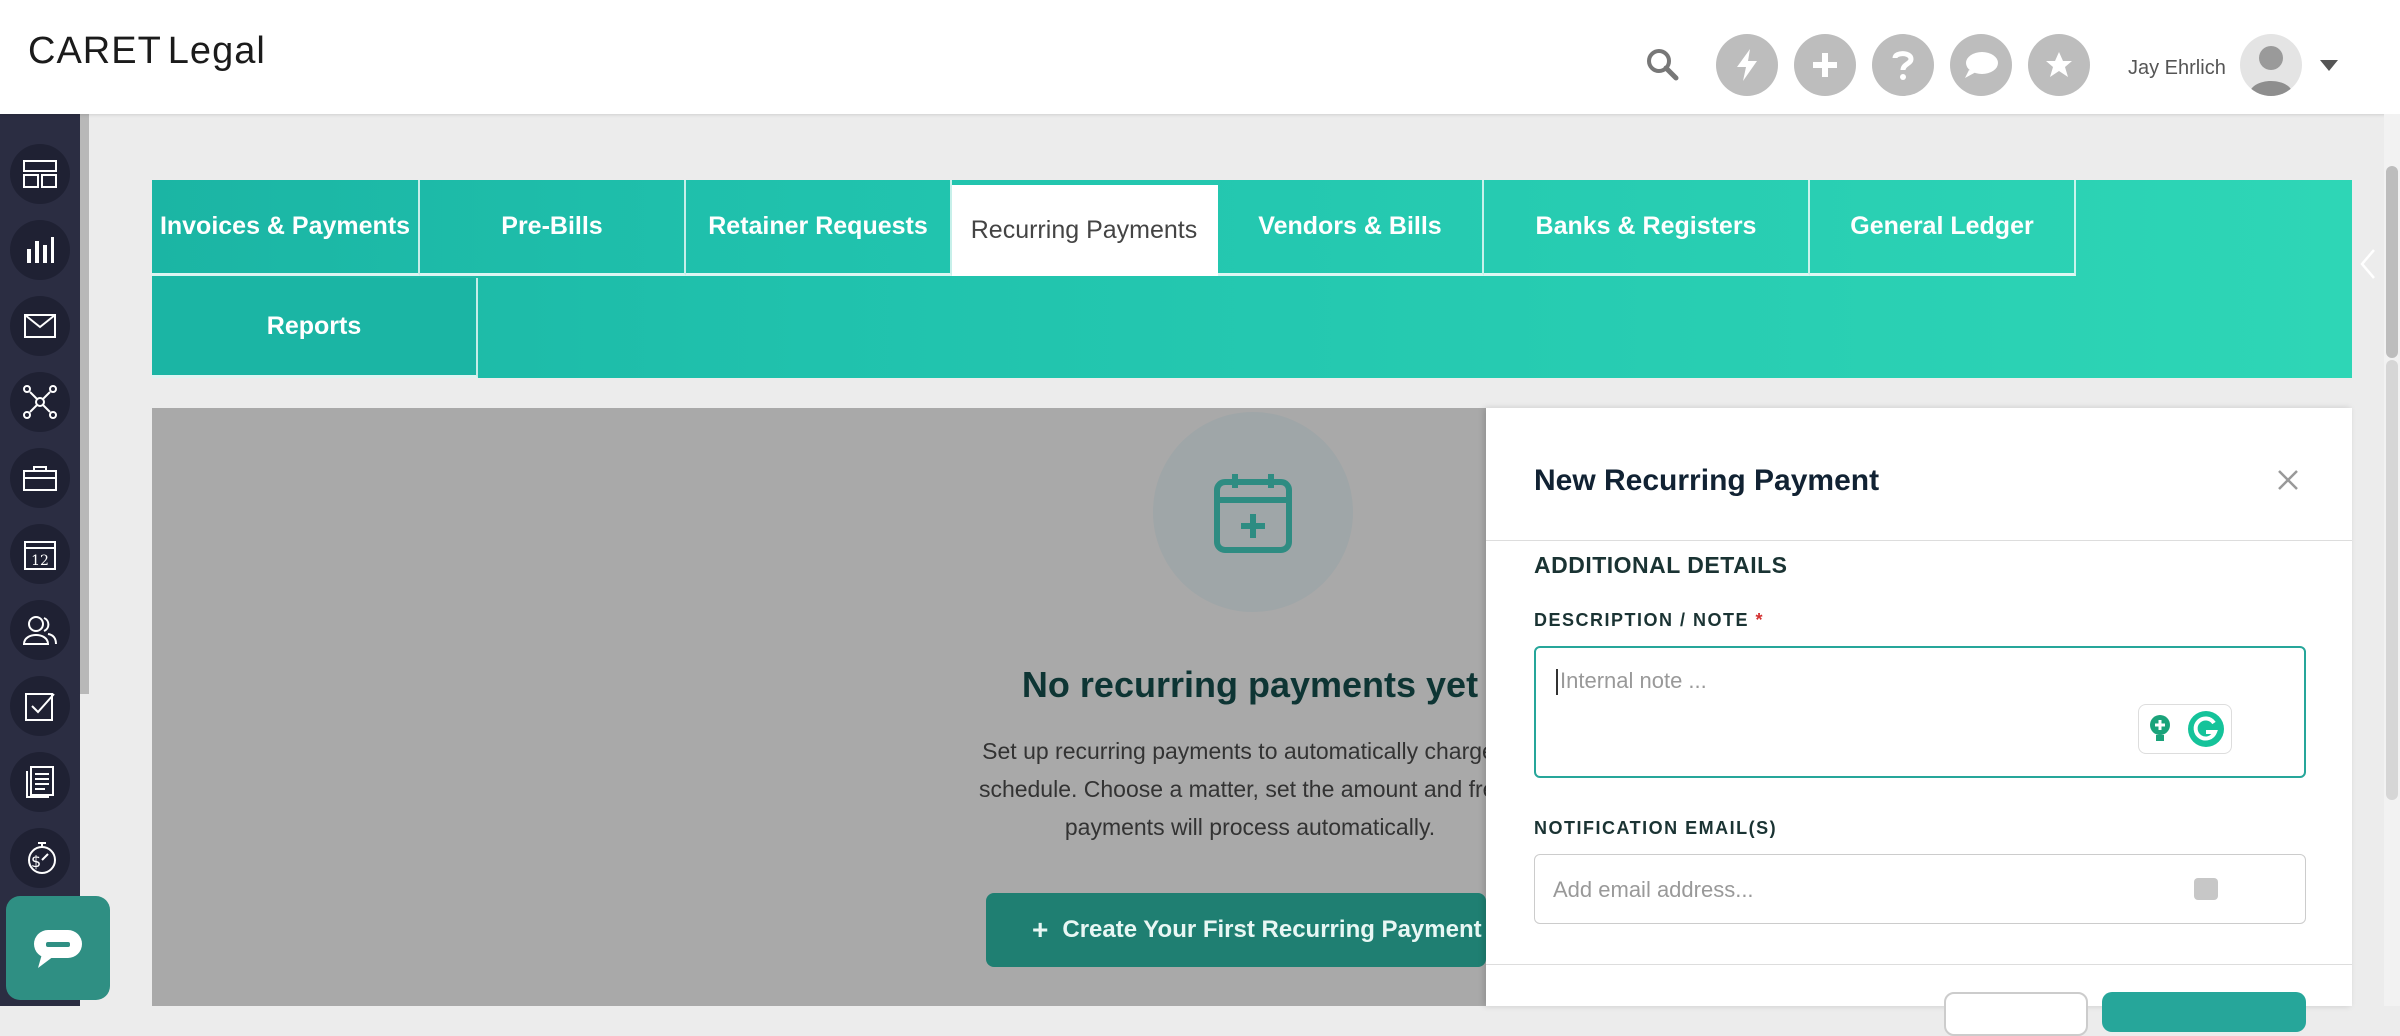  I want to click on support-chat-button, so click(58, 948).